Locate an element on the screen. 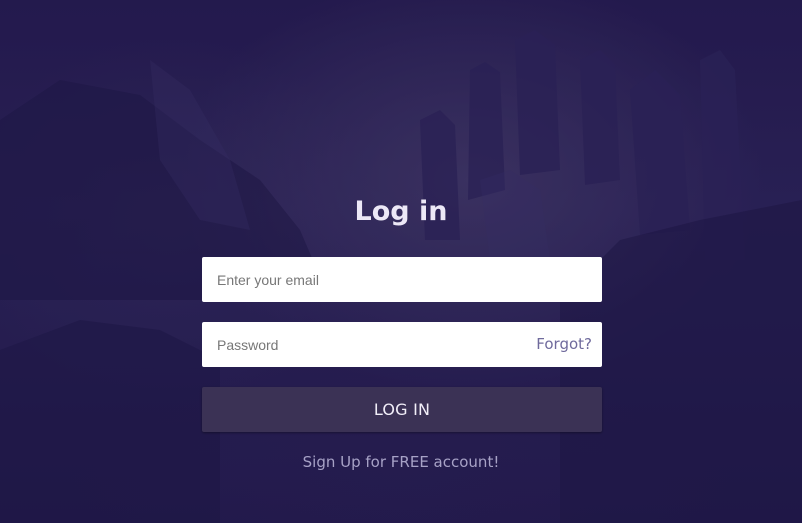 The height and width of the screenshot is (523, 802). email-input is located at coordinates (402, 279).